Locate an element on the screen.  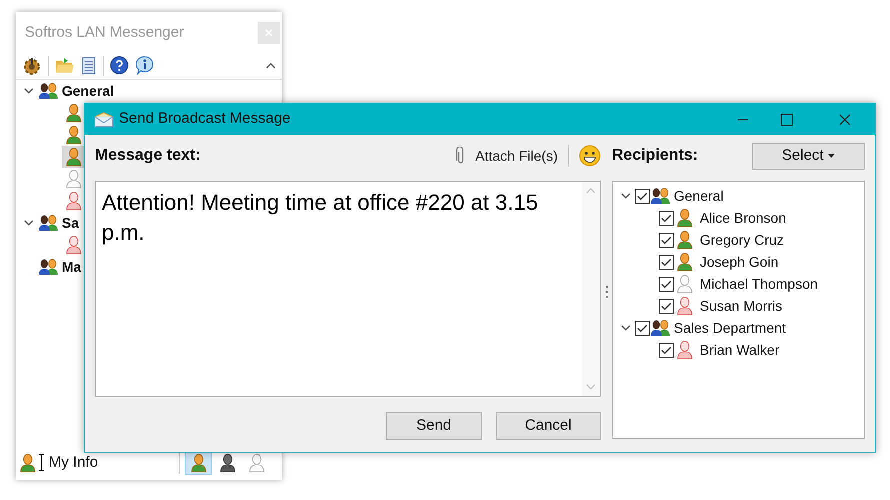
maximize-icon is located at coordinates (787, 120).